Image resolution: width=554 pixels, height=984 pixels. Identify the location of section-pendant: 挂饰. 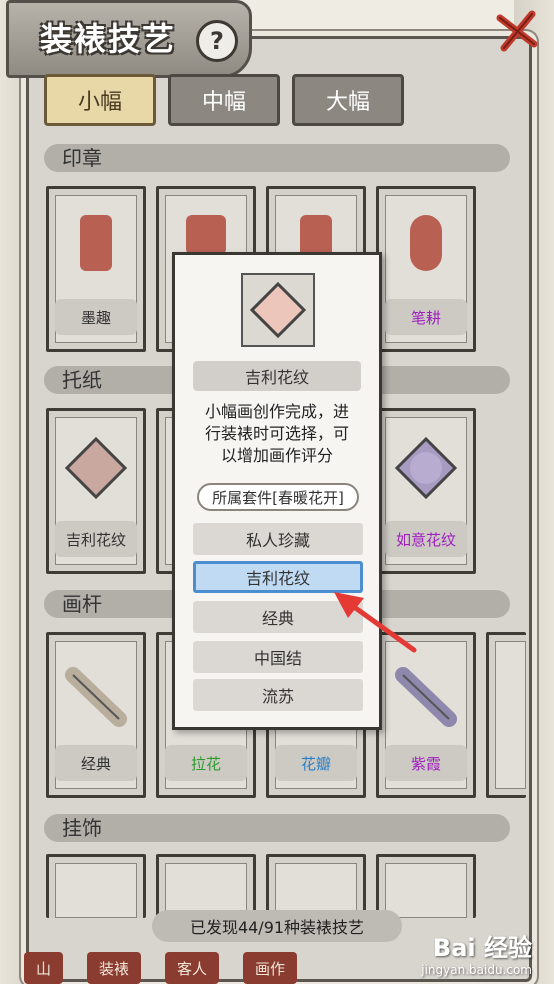
(277, 828).